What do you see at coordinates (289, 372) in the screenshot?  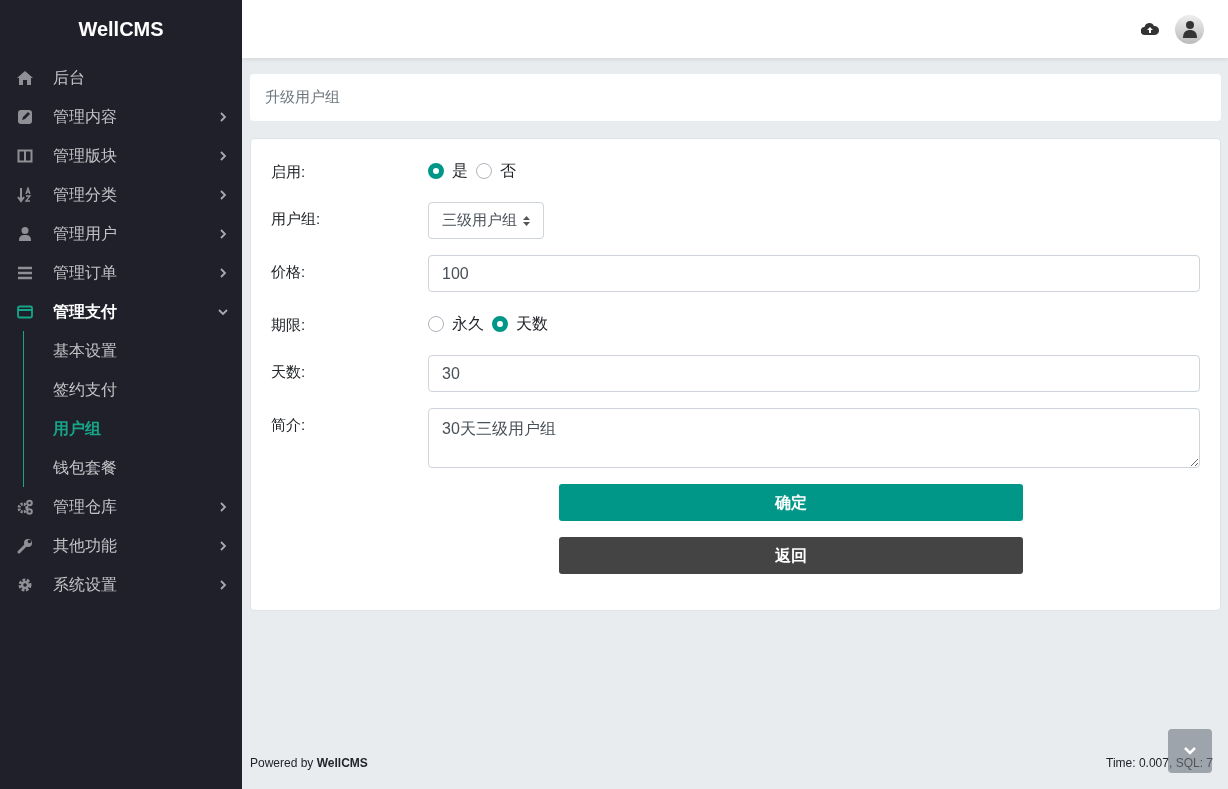 I see `field-label: 天数:` at bounding box center [289, 372].